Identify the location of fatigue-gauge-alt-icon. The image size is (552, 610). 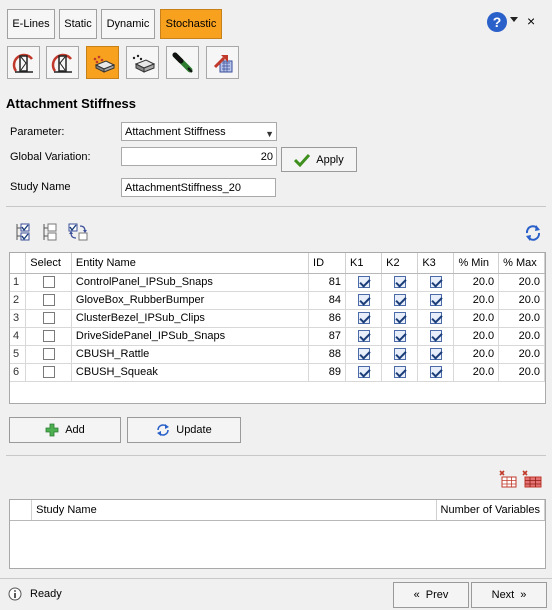
(61, 63).